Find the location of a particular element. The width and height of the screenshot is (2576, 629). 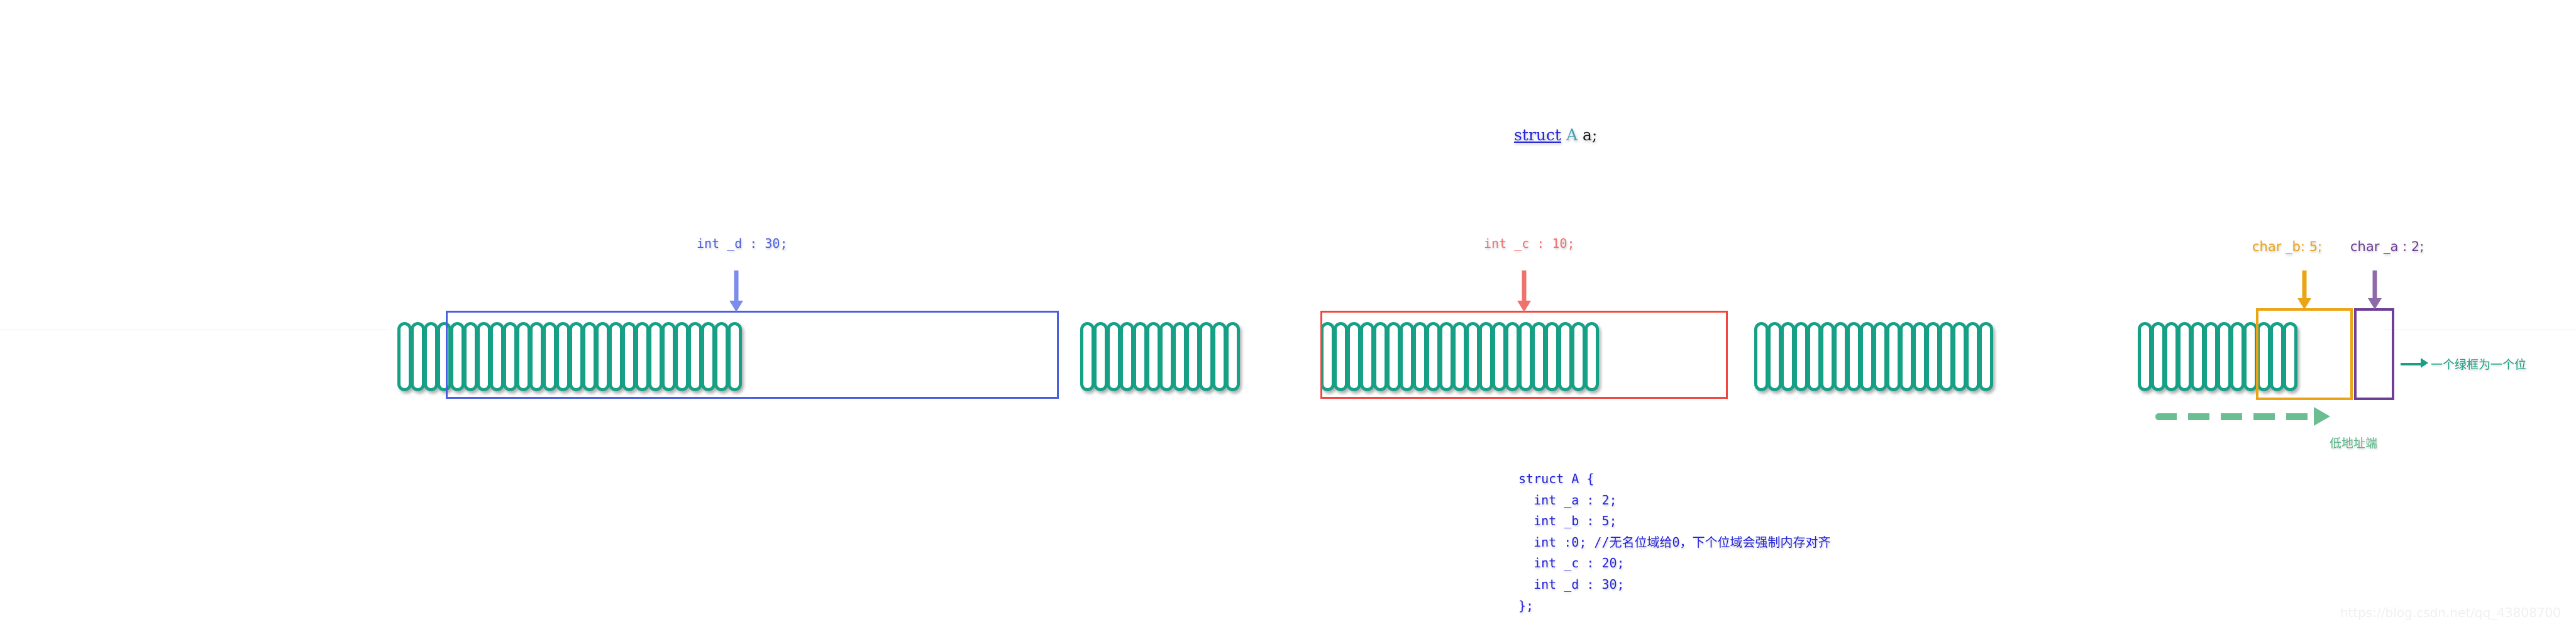

pointer-arrow-d is located at coordinates (736, 291).